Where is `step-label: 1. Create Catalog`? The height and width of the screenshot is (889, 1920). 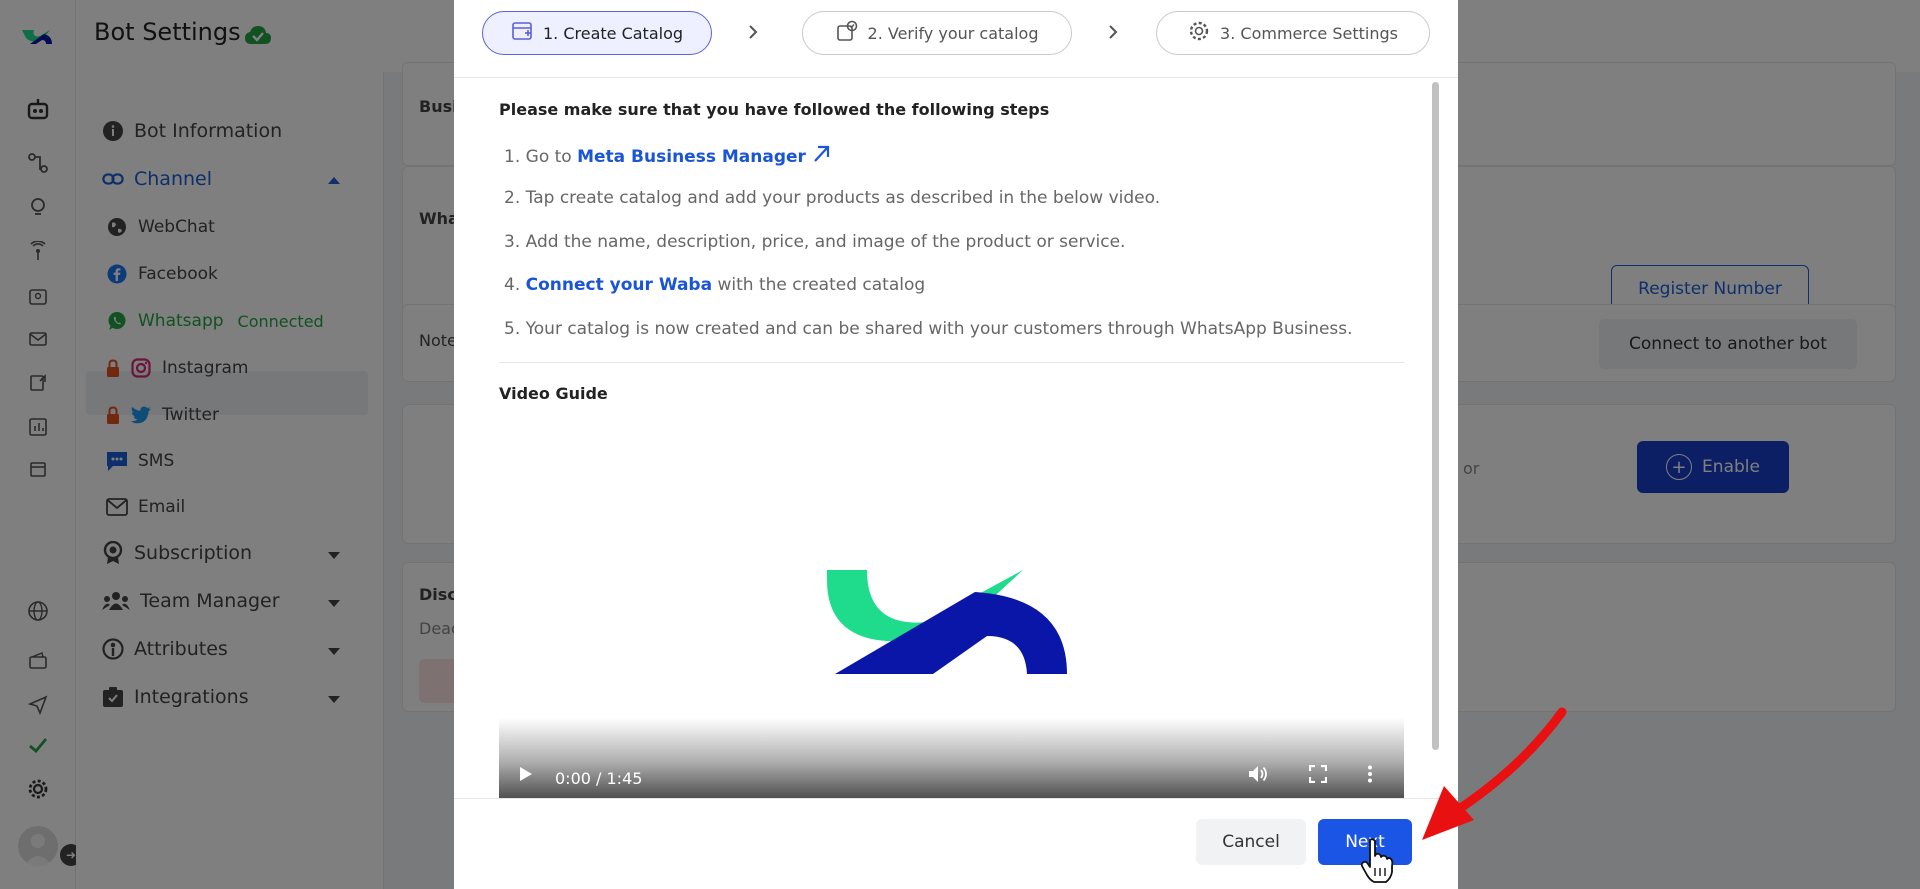
step-label: 1. Create Catalog is located at coordinates (613, 33).